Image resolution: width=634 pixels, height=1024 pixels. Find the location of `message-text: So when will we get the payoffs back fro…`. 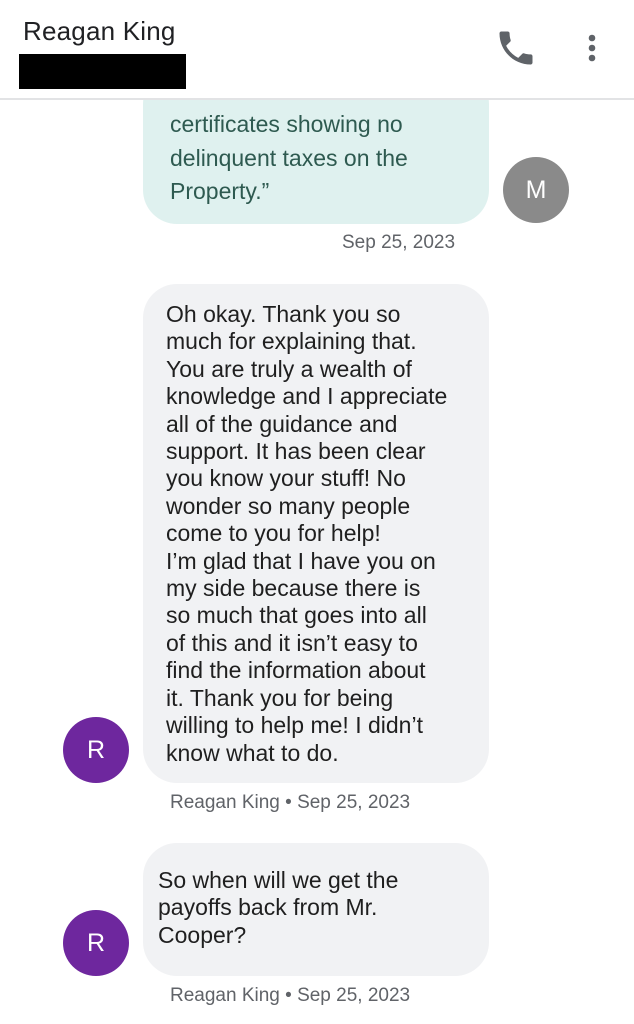

message-text: So when will we get the payoffs back fro… is located at coordinates (278, 907).